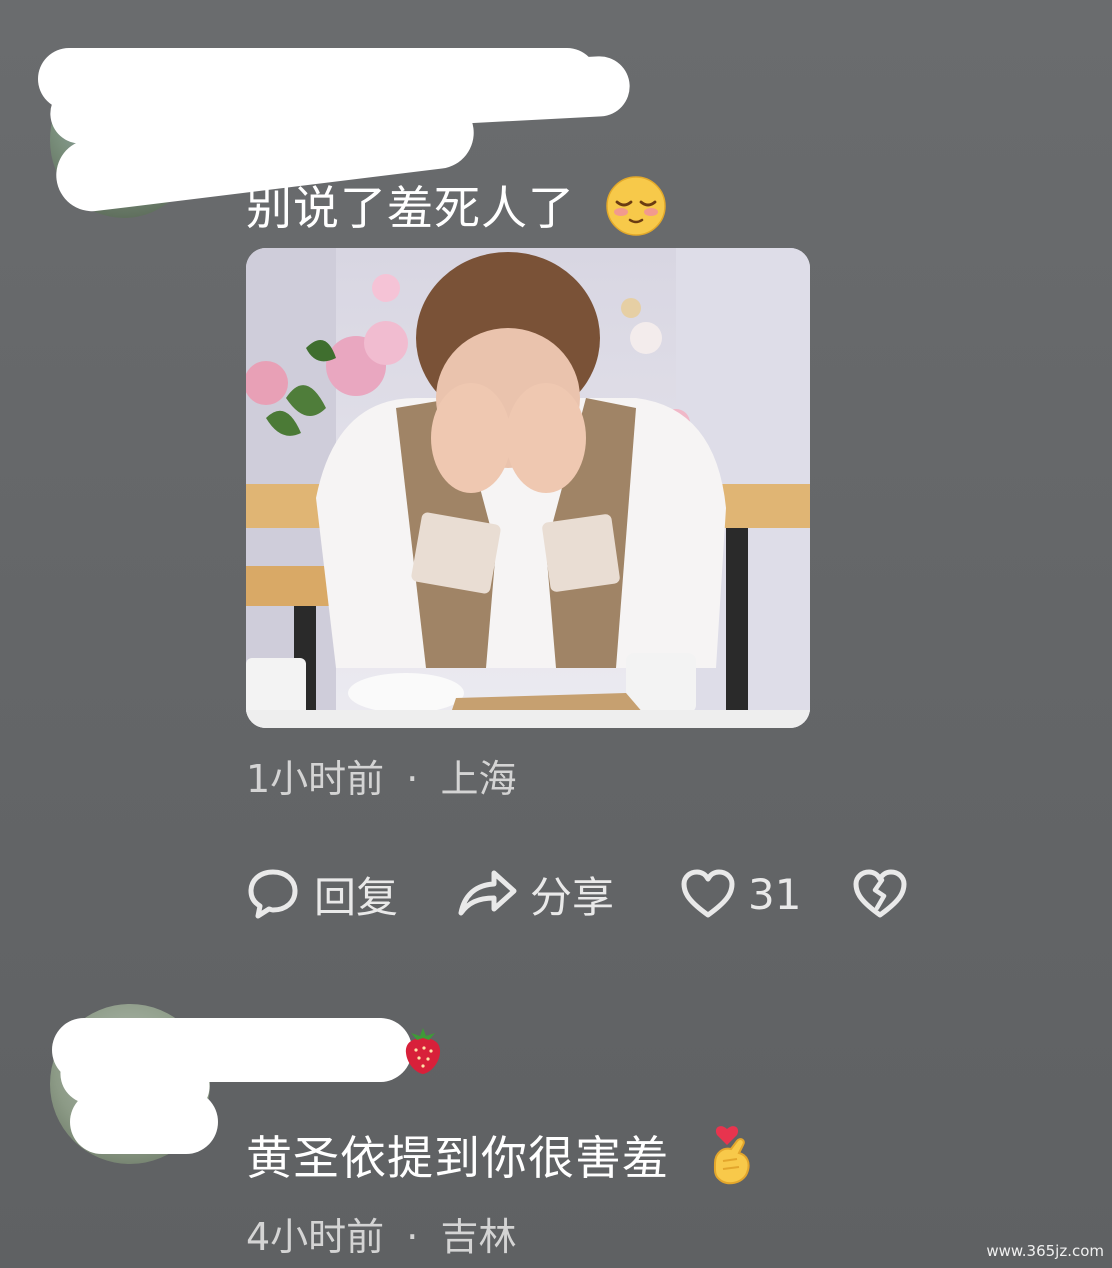 The image size is (1112, 1268). Describe the element at coordinates (315, 1237) in the screenshot. I see `timestamp: 4小时前` at that location.